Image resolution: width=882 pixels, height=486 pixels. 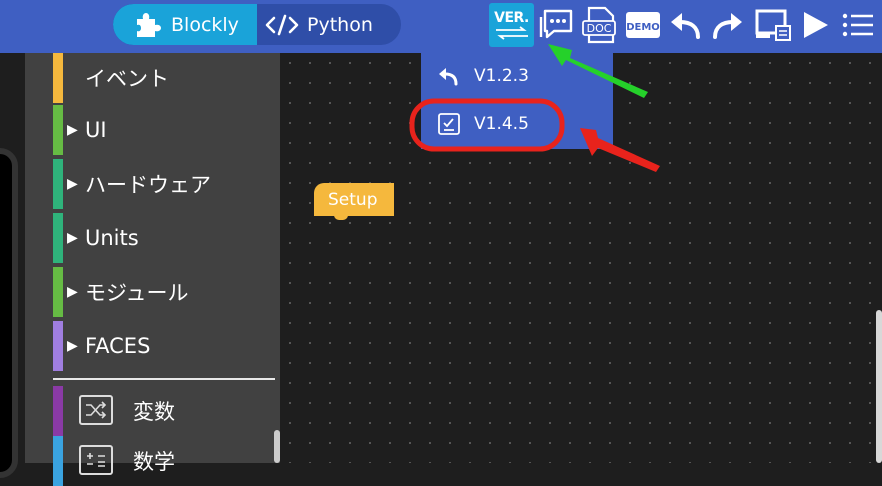 I want to click on category-label: ハードウェア, so click(x=148, y=185).